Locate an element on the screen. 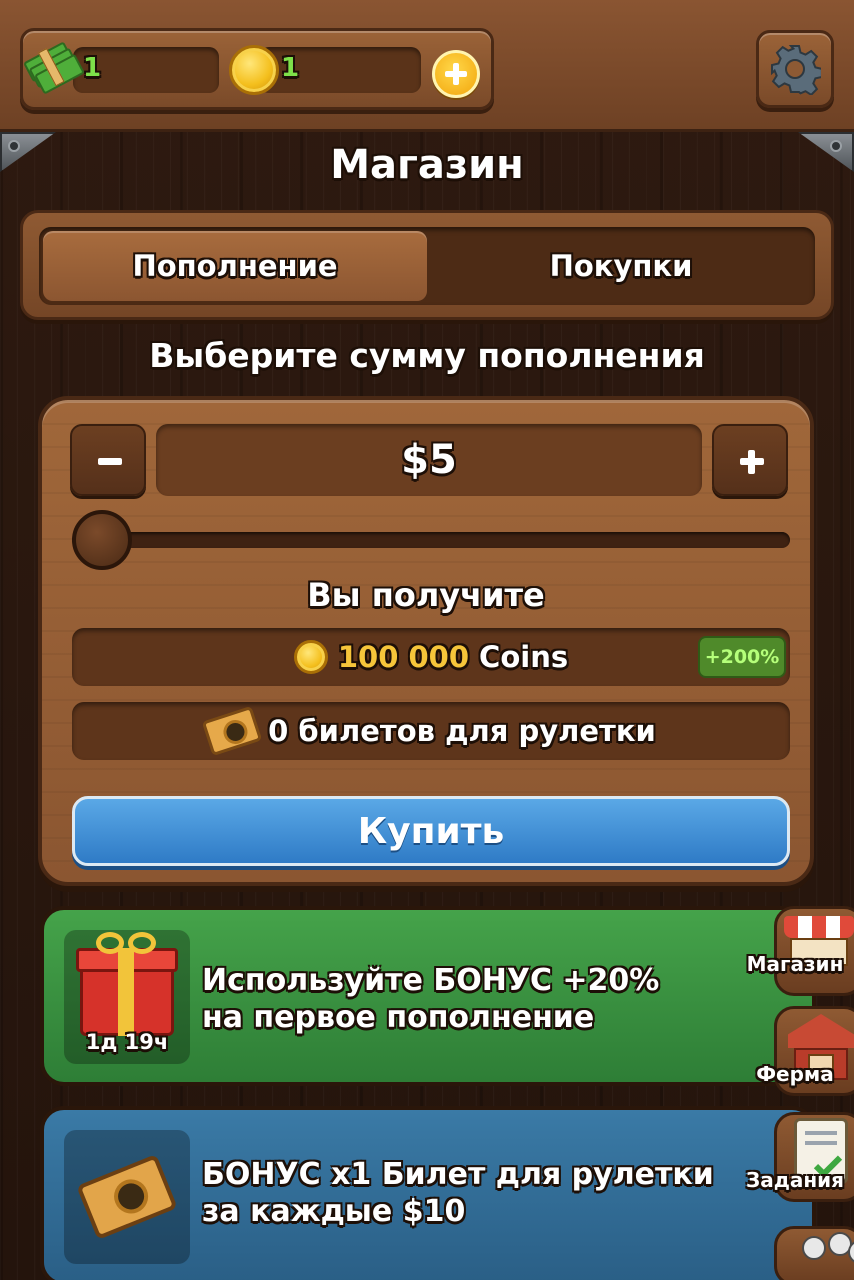  increase-amount-button is located at coordinates (750, 460).